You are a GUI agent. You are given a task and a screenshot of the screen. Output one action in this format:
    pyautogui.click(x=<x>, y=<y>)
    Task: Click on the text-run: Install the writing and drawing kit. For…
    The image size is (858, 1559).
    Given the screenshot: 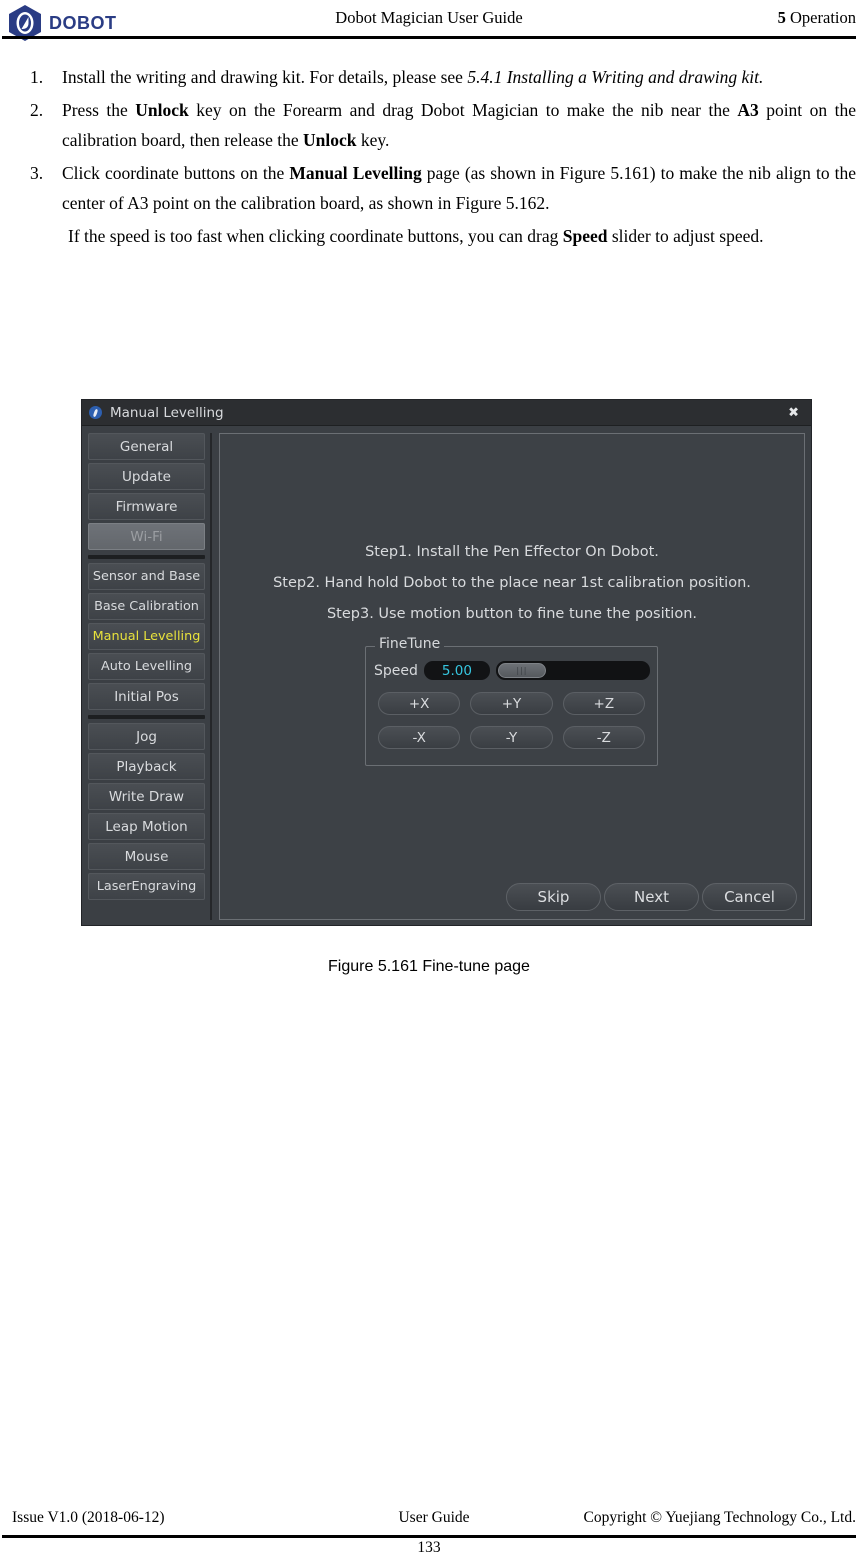 What is the action you would take?
    pyautogui.click(x=262, y=77)
    